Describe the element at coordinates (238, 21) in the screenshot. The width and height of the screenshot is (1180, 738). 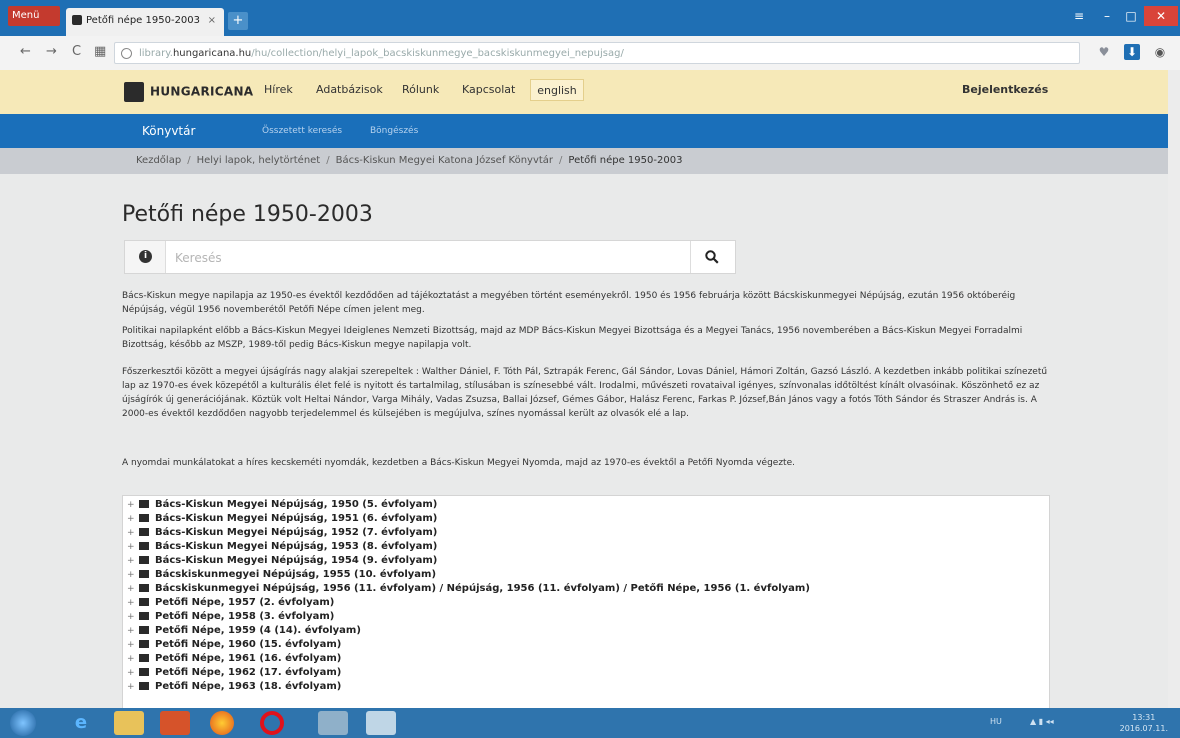
I see `new-tab-button: +` at that location.